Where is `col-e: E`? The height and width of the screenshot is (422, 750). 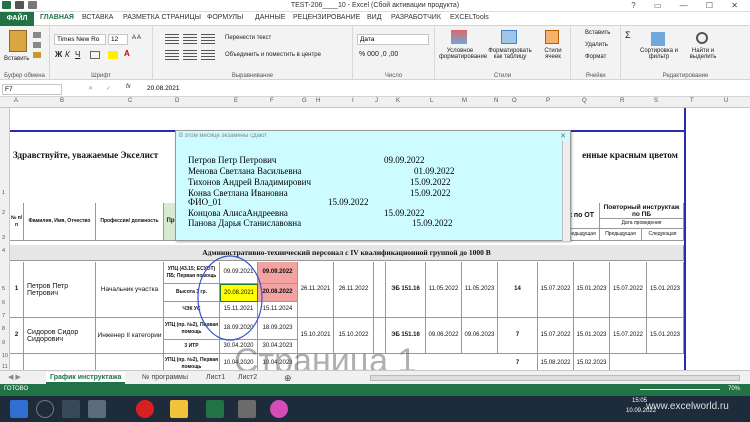 col-e: E is located at coordinates (236, 101).